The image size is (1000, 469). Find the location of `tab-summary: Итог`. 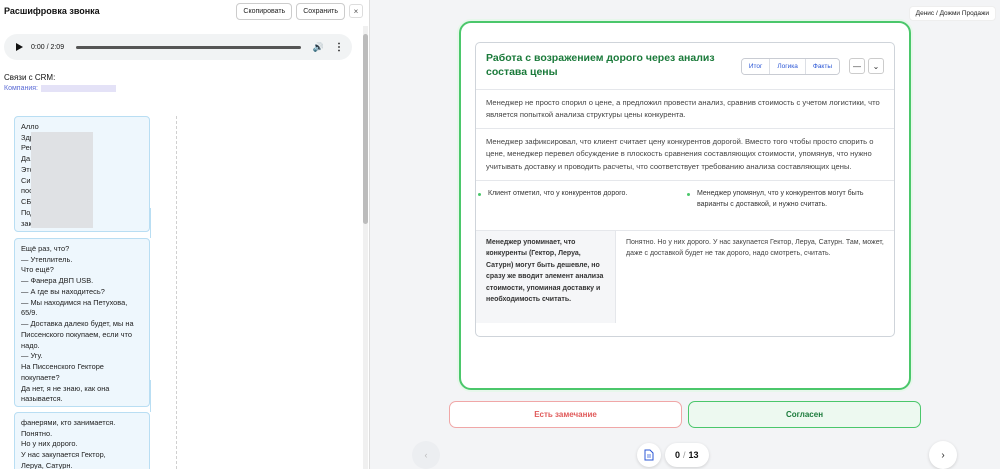

tab-summary: Итог is located at coordinates (756, 66).